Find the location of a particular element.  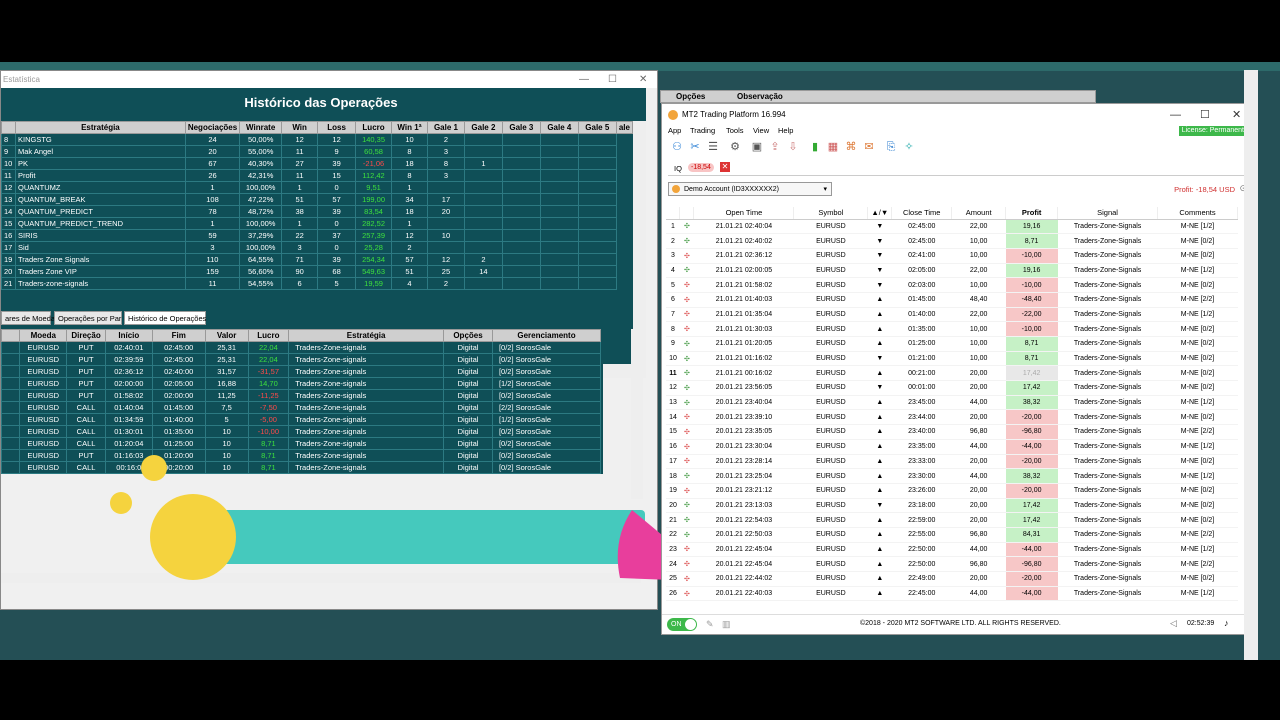

upload-icon: ⇪ is located at coordinates (775, 147).